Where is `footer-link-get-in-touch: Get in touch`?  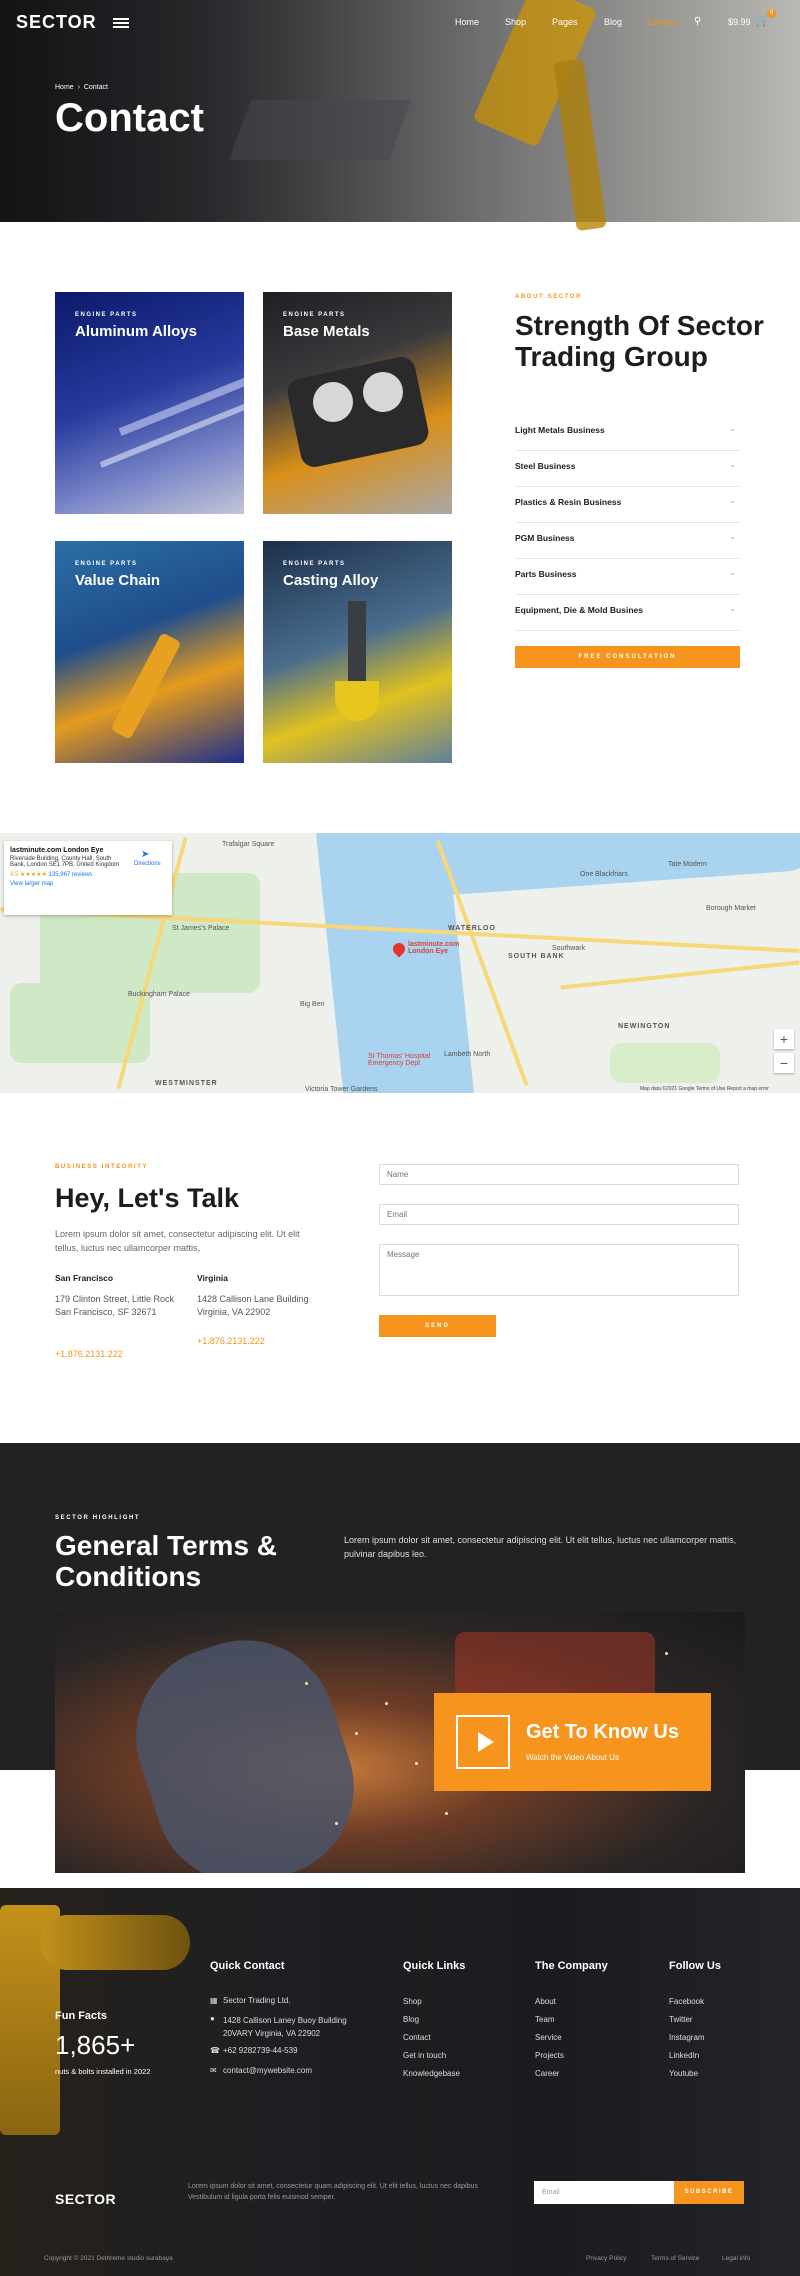 footer-link-get-in-touch: Get in touch is located at coordinates (424, 2055).